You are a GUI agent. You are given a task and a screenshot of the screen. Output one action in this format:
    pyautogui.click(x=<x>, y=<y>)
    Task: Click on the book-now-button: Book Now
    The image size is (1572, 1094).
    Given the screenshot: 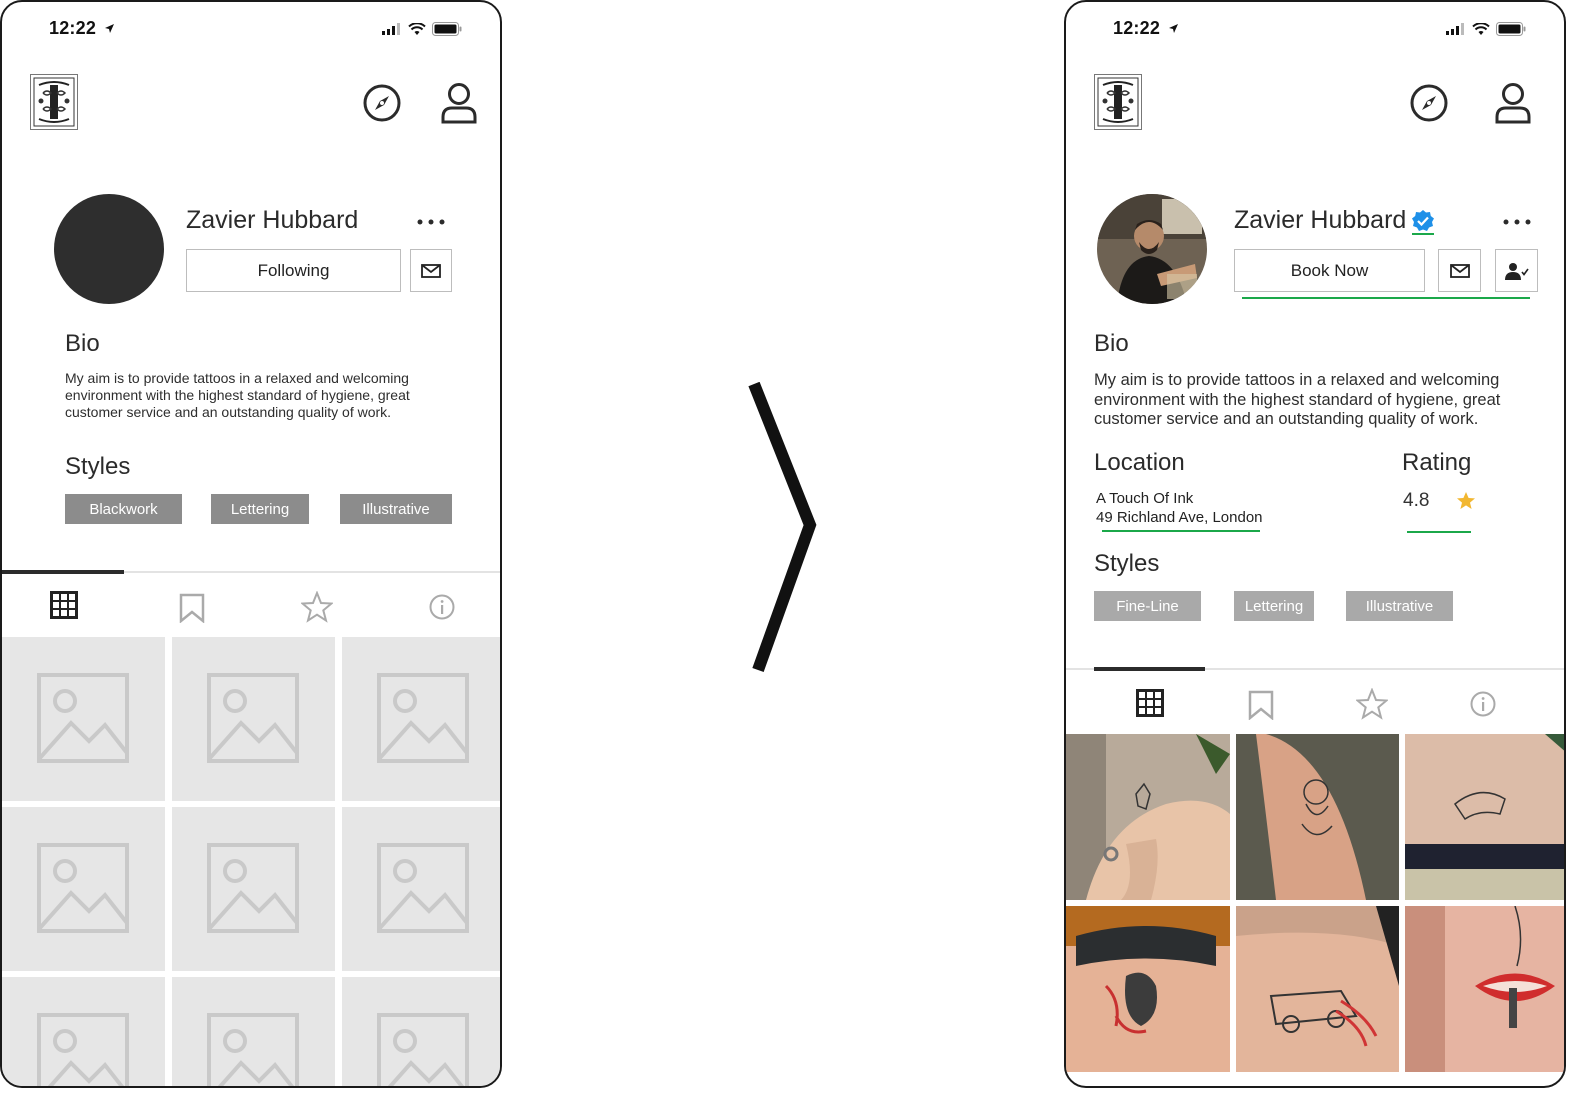 What is the action you would take?
    pyautogui.click(x=1329, y=270)
    